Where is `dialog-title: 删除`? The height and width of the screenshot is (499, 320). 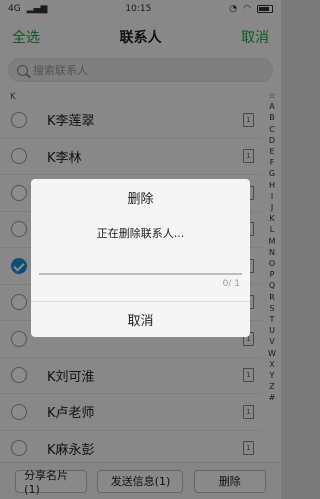
dialog-title: 删除 is located at coordinates (140, 199).